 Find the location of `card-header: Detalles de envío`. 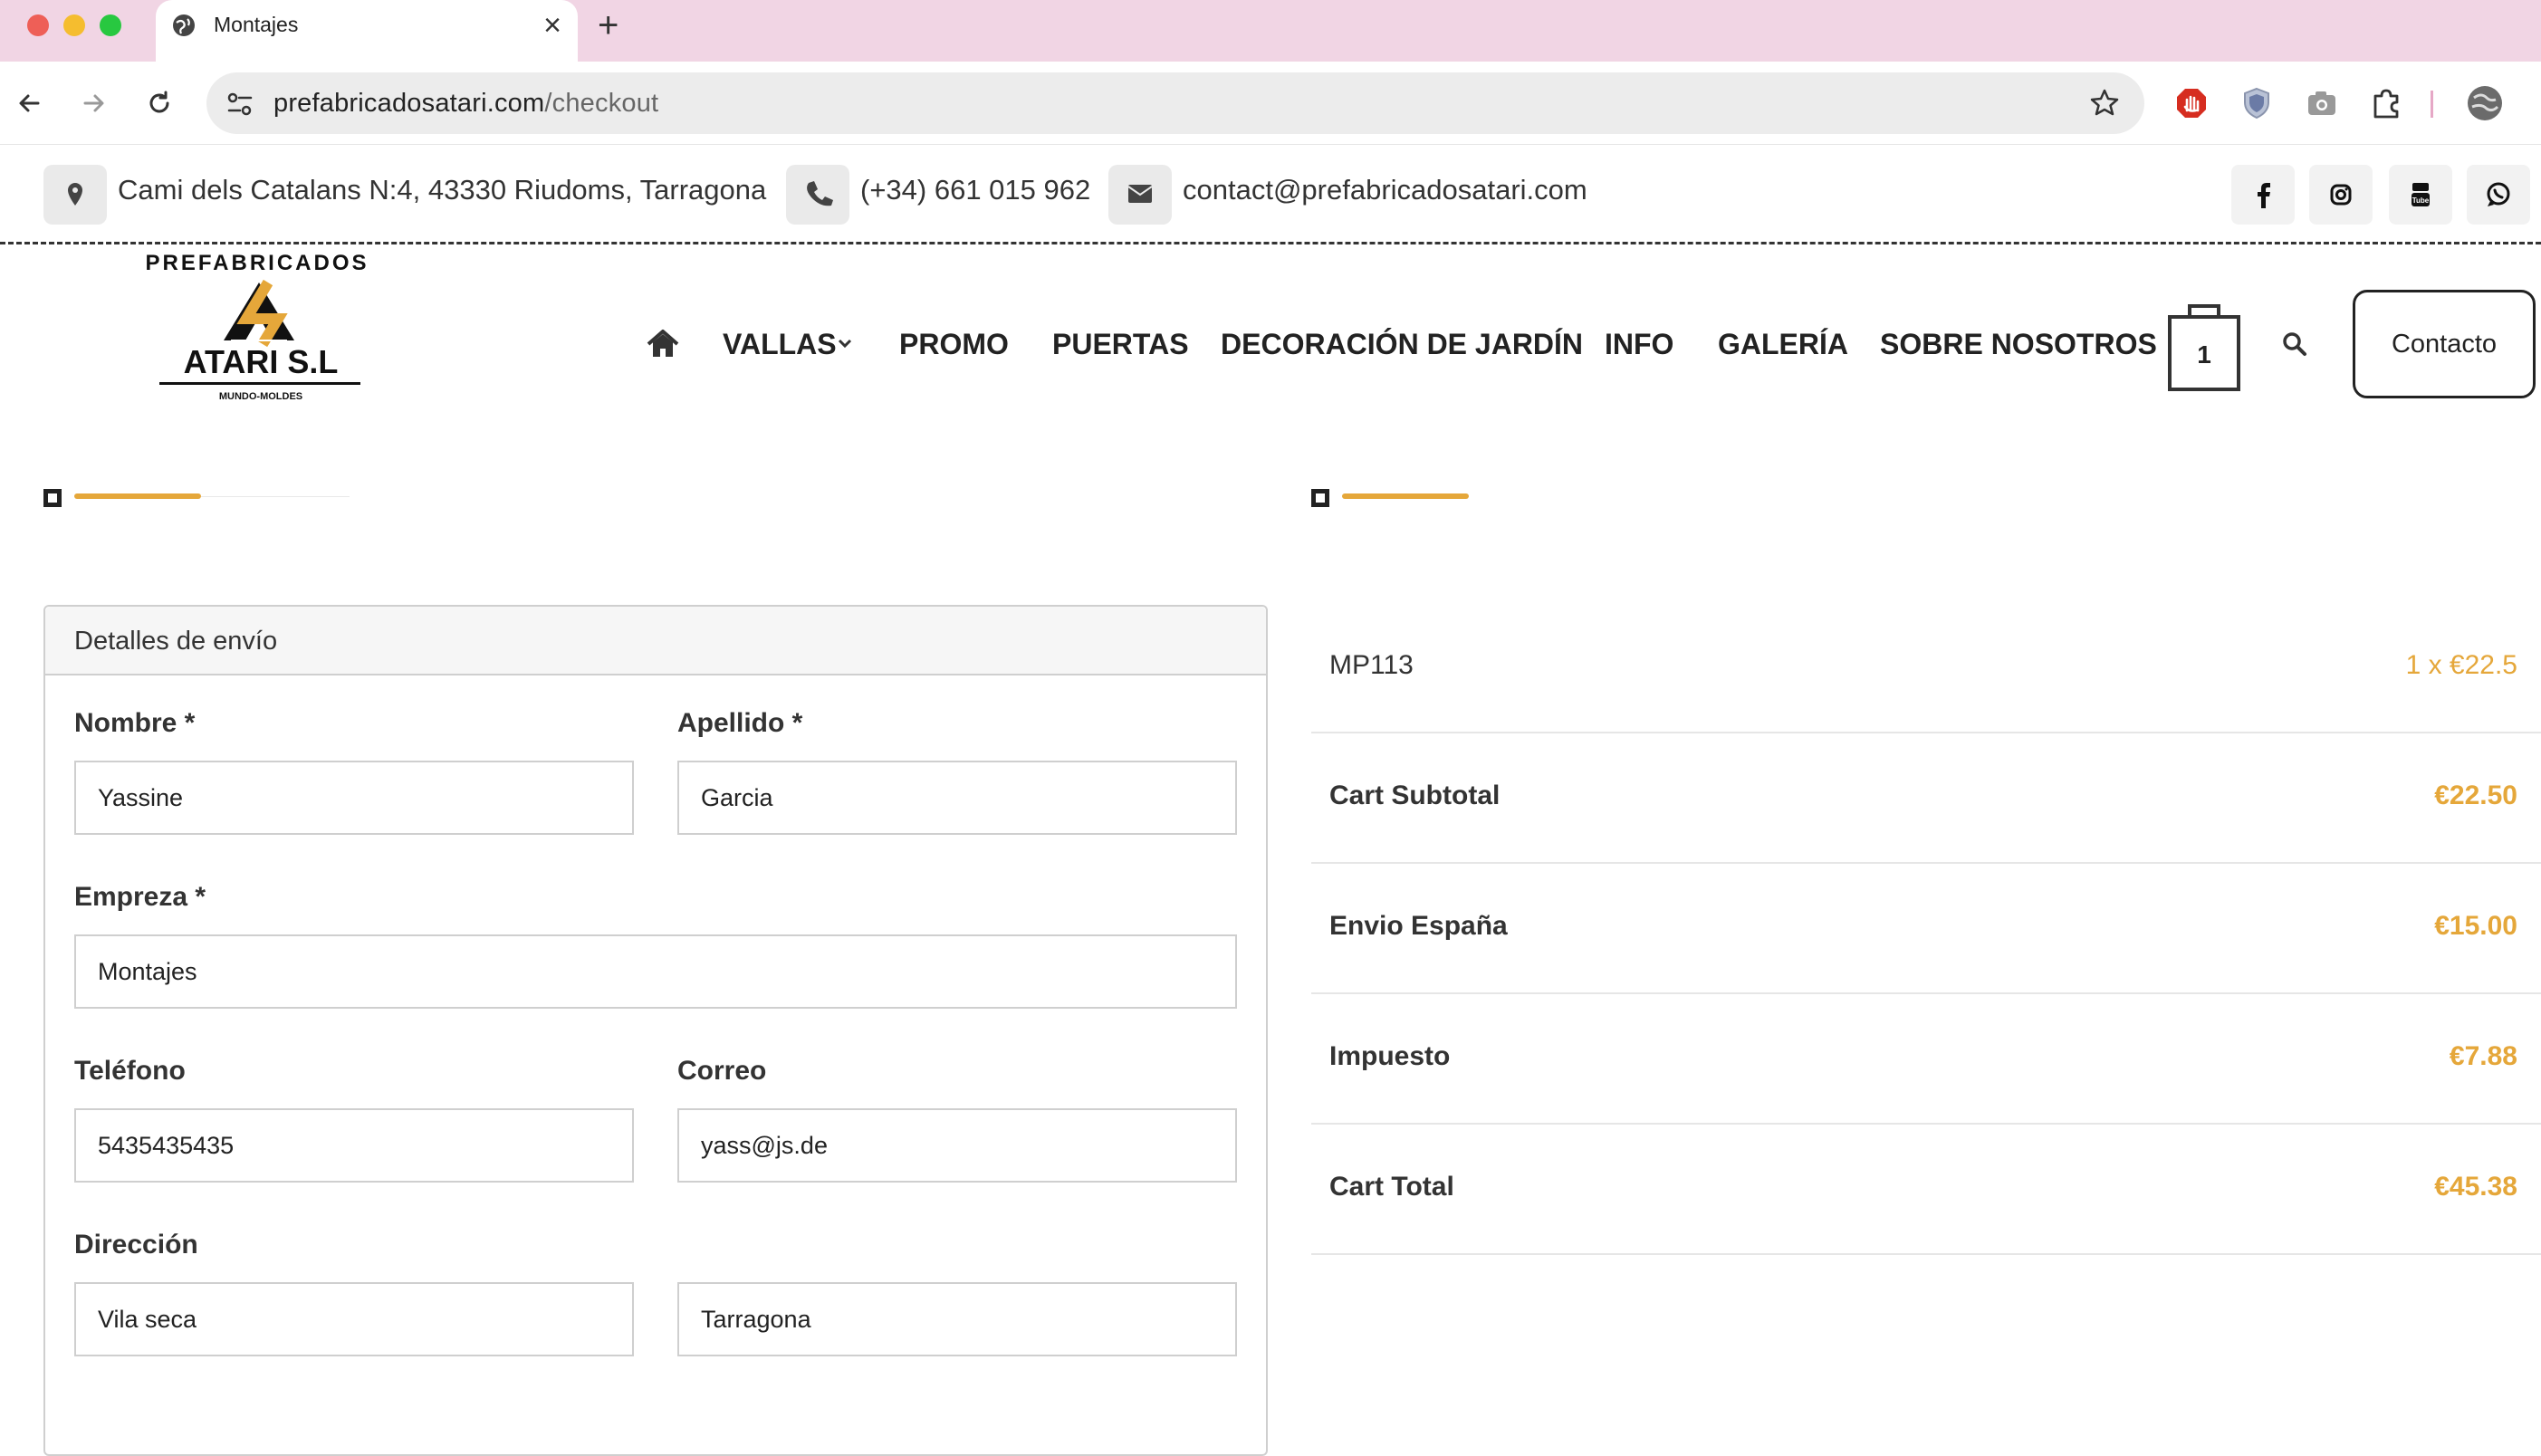

card-header: Detalles de envío is located at coordinates (655, 641).